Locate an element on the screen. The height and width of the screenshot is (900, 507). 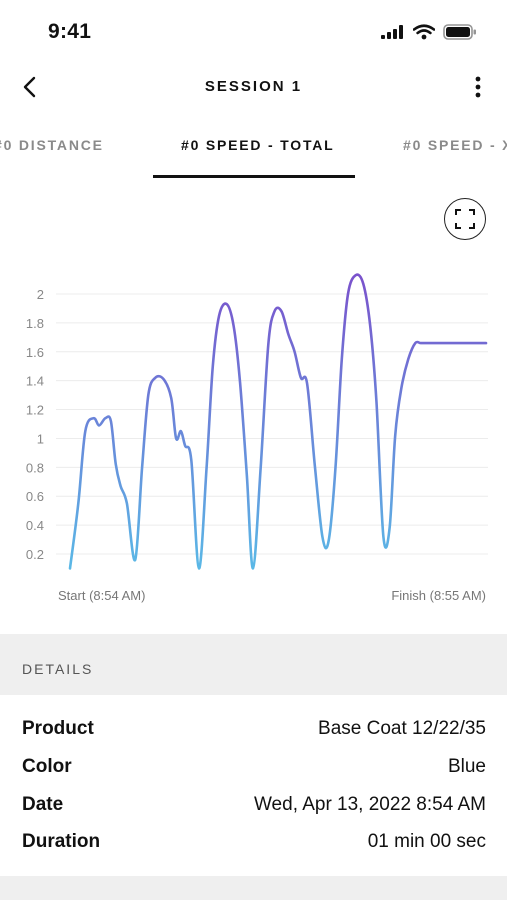
battery-icon is located at coordinates (459, 32).